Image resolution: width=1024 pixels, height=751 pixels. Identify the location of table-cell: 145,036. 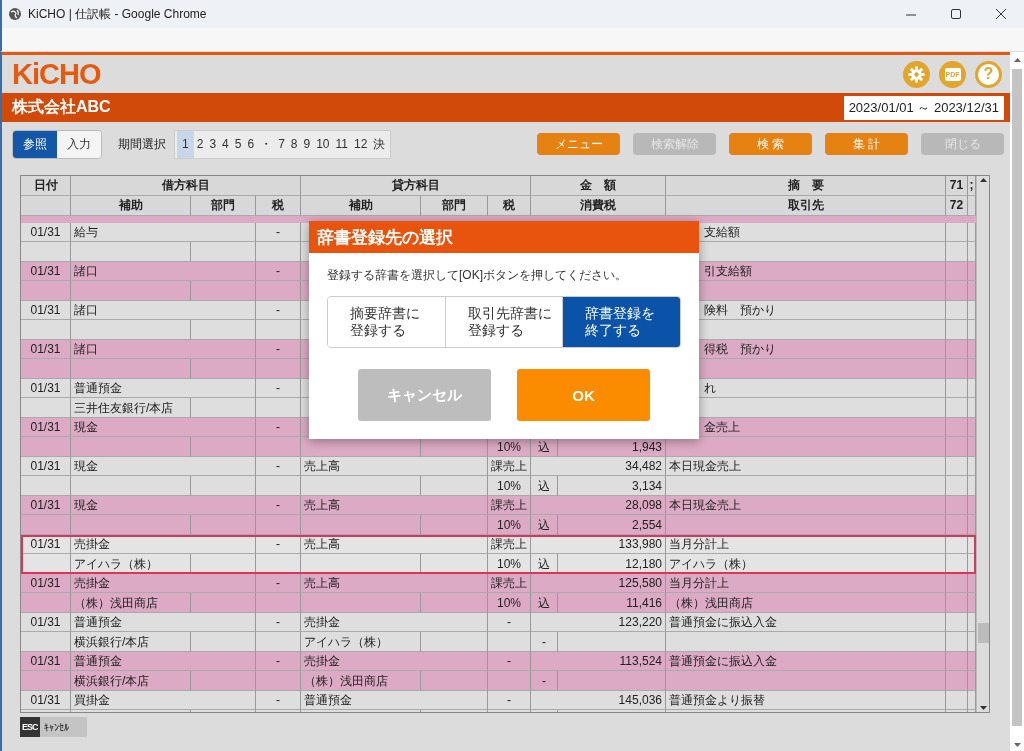
(598, 700).